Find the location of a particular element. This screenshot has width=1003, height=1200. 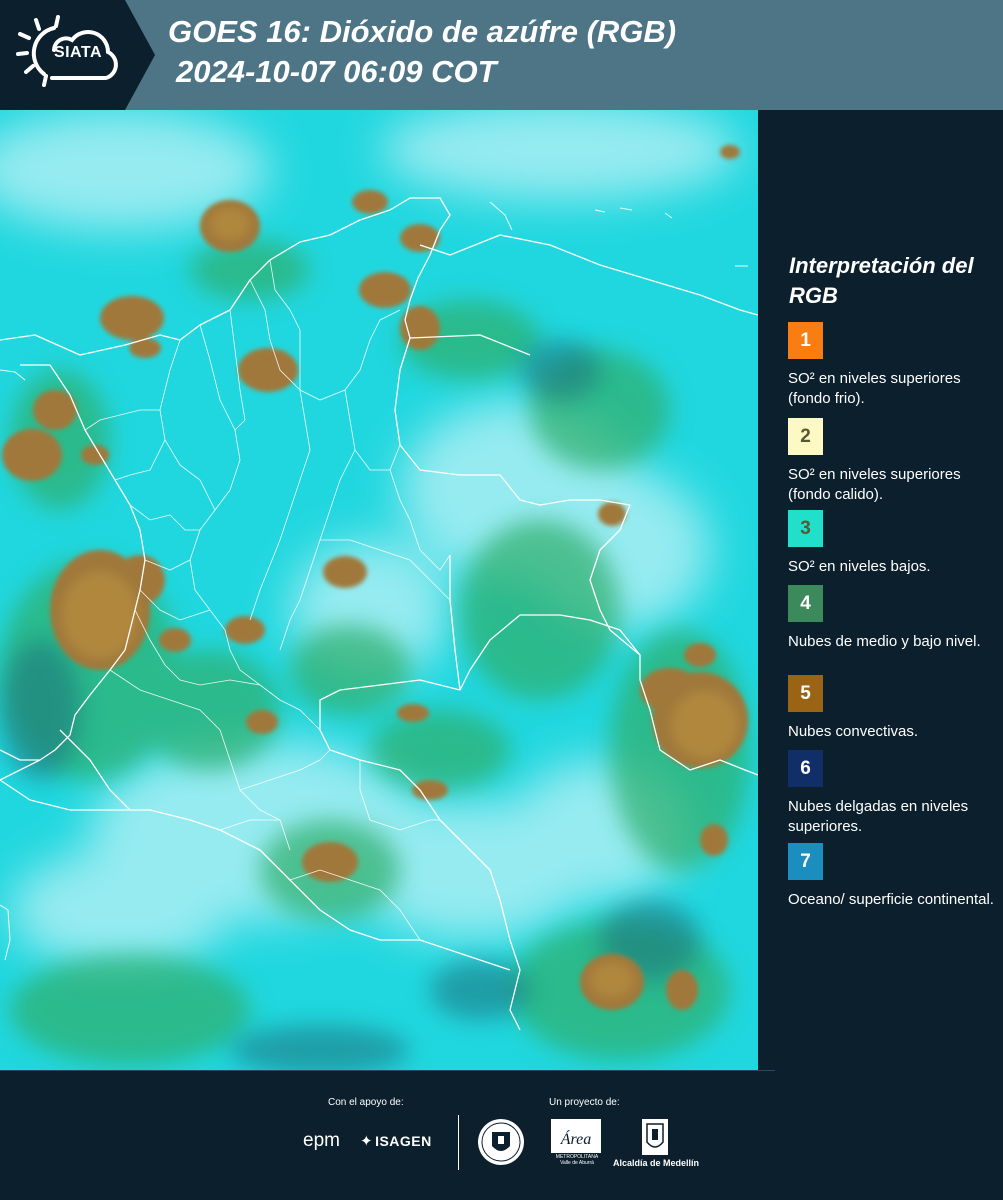

legend-title: Interpretación del RGB is located at coordinates (881, 280).